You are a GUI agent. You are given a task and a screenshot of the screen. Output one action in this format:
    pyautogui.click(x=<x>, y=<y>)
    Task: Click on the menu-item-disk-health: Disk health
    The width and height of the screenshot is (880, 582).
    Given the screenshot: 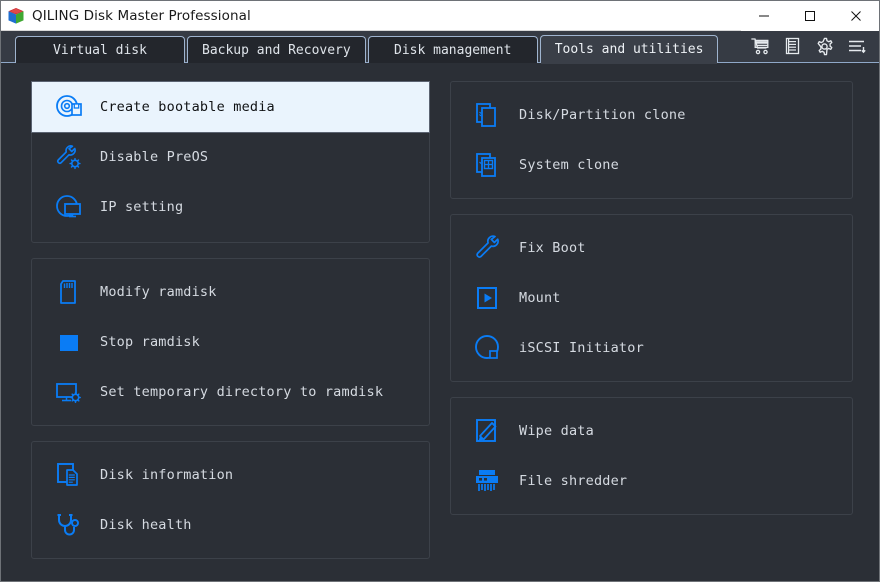 What is the action you would take?
    pyautogui.click(x=230, y=525)
    